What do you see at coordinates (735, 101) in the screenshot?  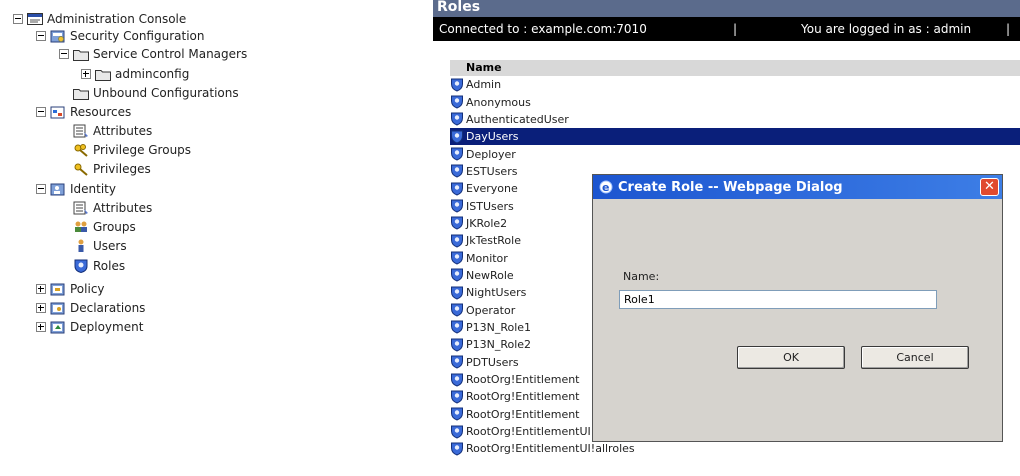 I see `table-row: Anonymous` at bounding box center [735, 101].